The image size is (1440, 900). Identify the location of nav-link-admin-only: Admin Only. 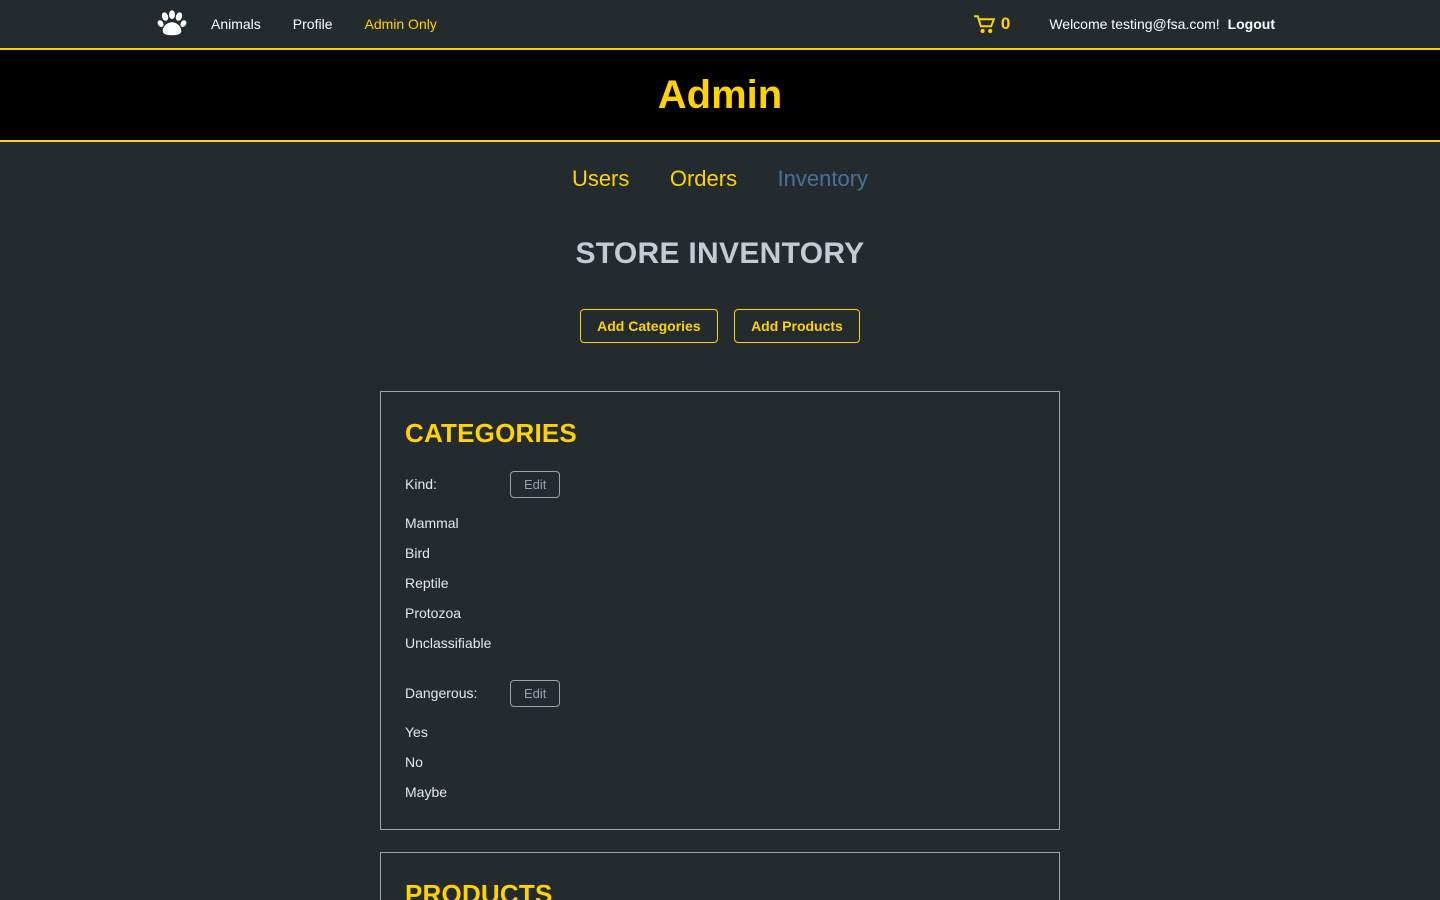
(400, 24).